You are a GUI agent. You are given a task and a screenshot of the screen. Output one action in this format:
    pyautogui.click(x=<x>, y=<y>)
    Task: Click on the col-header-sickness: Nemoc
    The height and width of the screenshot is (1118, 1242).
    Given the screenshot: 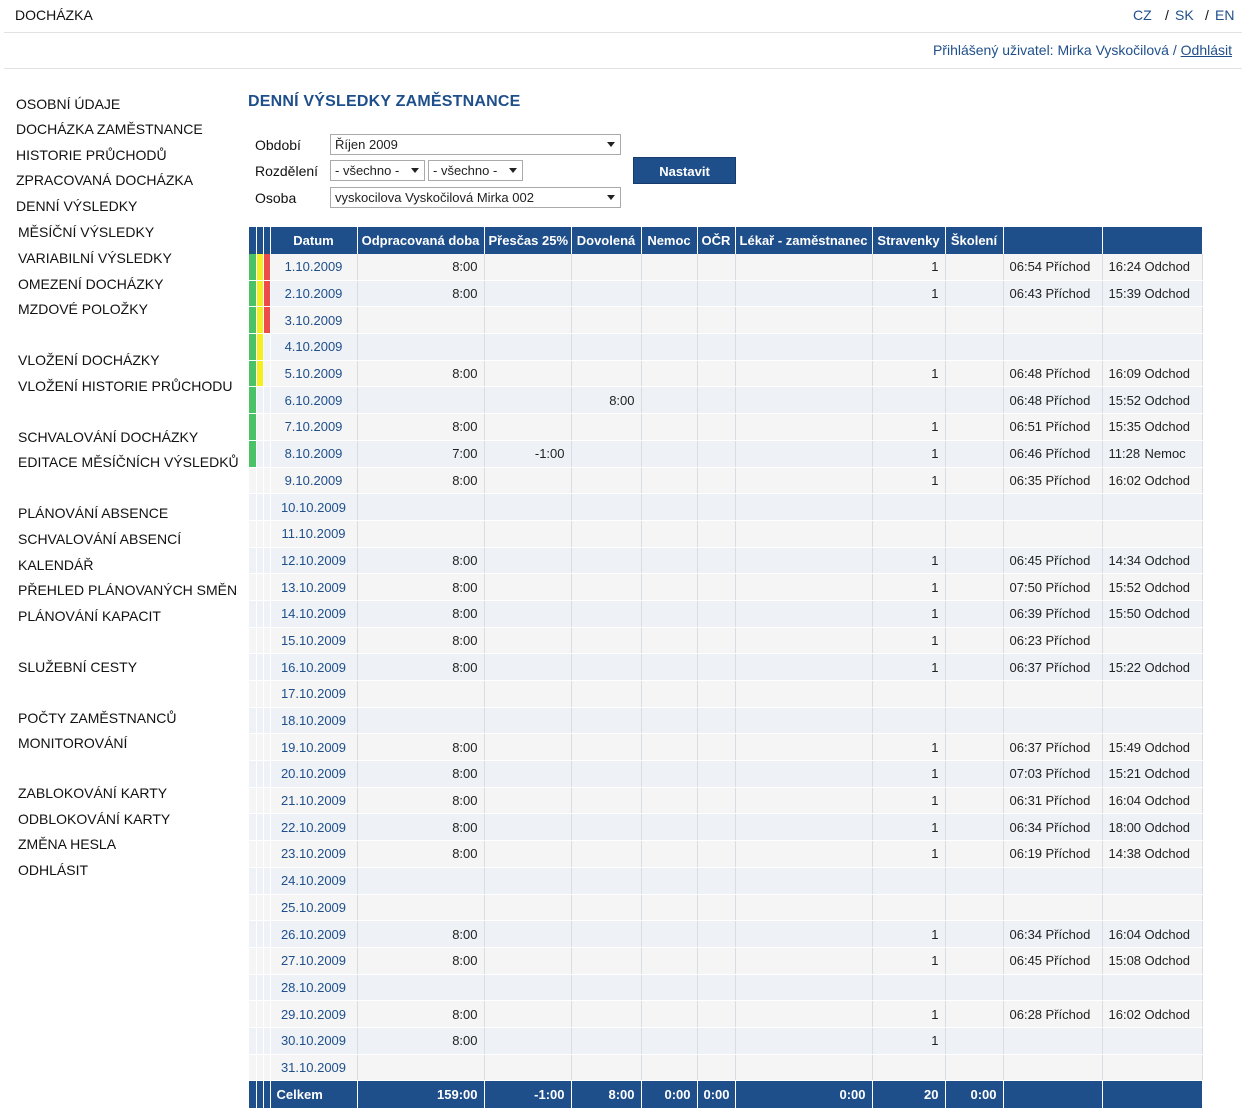 What is the action you would take?
    pyautogui.click(x=669, y=240)
    